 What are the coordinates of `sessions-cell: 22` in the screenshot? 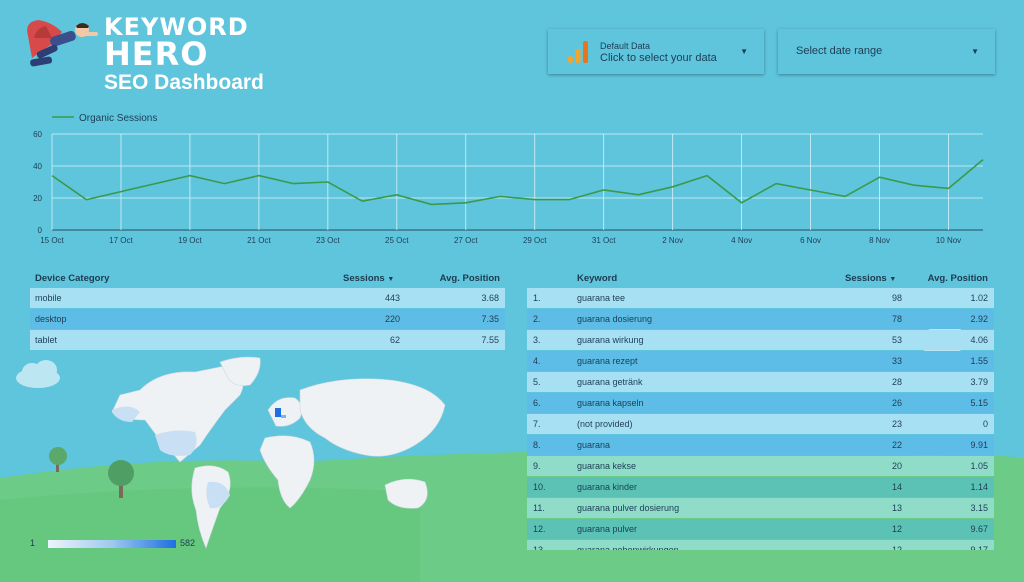 It's located at (896, 445).